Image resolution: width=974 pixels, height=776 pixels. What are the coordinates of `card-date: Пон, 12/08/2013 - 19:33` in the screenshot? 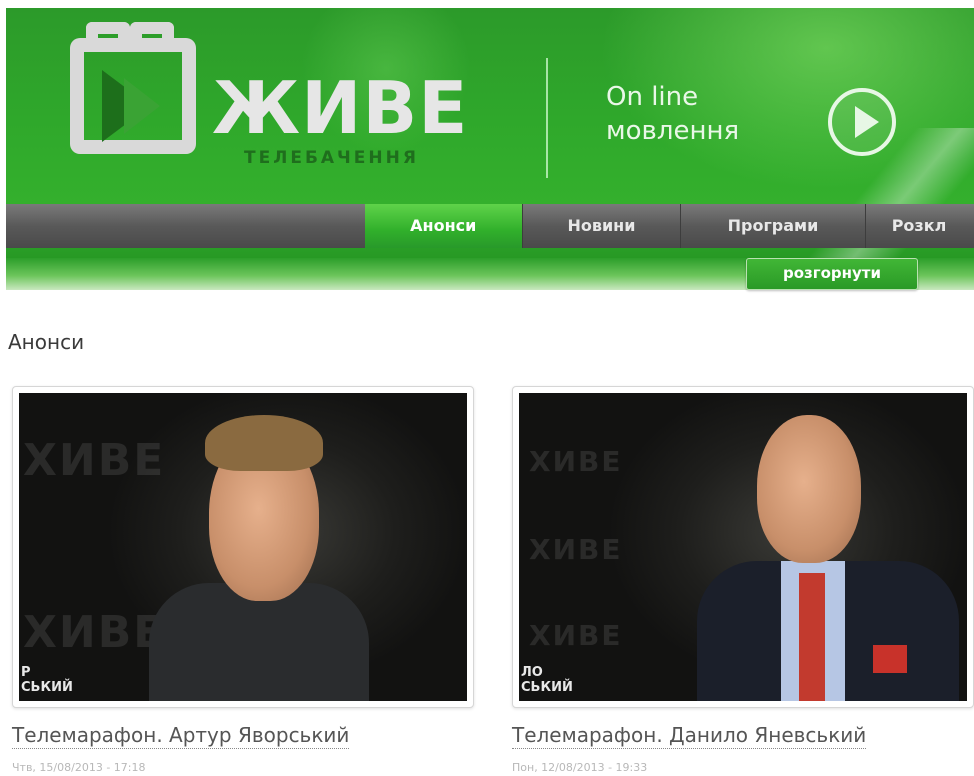 It's located at (580, 767).